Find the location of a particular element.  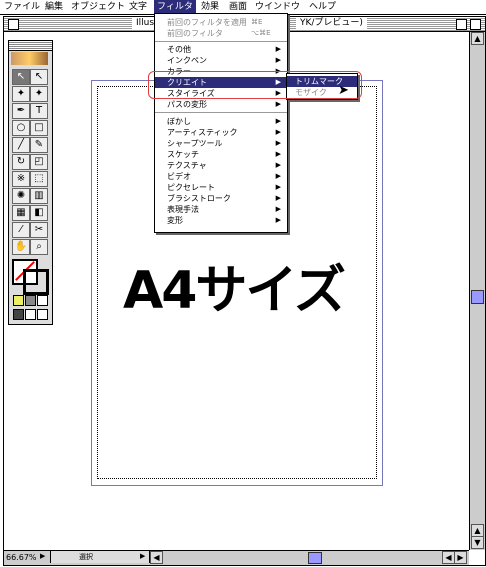

annotation-highlight-box is located at coordinates (255, 85).